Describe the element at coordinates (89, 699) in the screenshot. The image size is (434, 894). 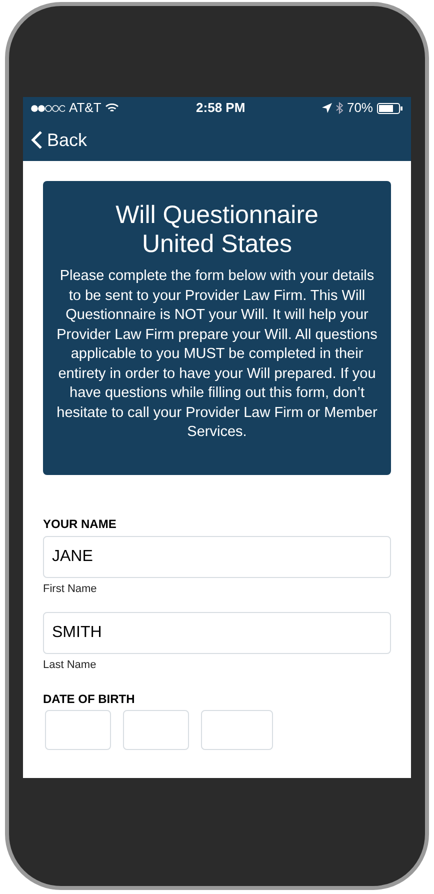
I see `section-label: DATE OF BIRTH` at that location.